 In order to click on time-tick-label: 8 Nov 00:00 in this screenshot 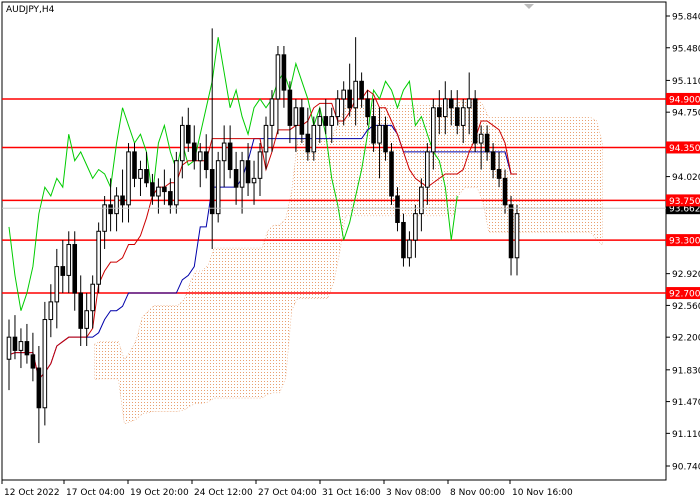, I will do `click(477, 493)`.